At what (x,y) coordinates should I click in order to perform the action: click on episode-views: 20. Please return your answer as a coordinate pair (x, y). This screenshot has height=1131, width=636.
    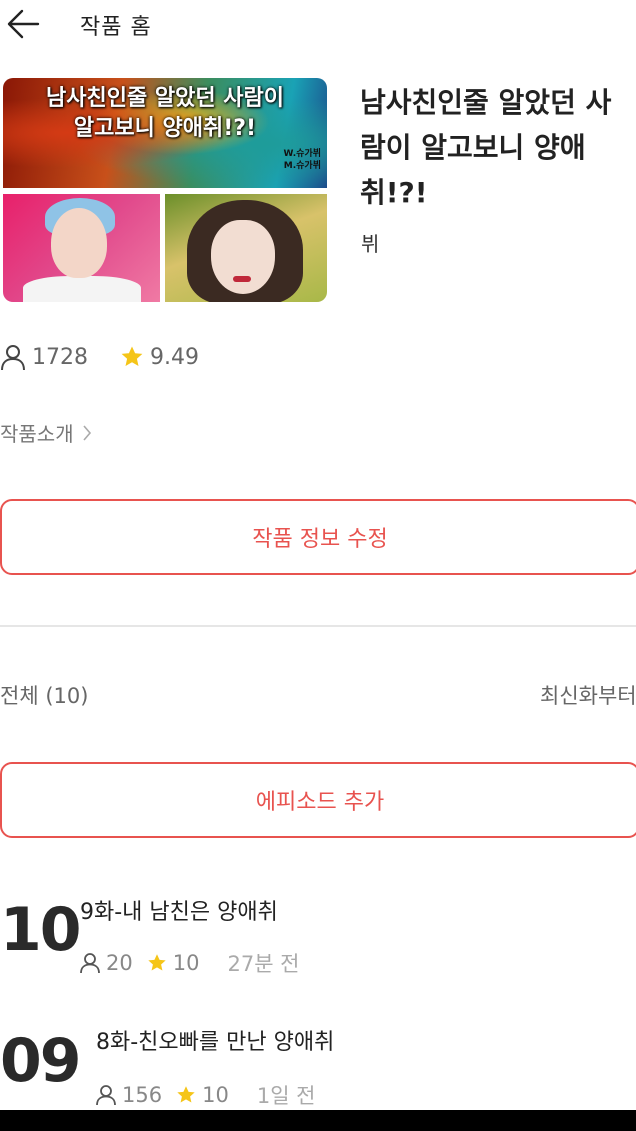
    Looking at the image, I should click on (119, 963).